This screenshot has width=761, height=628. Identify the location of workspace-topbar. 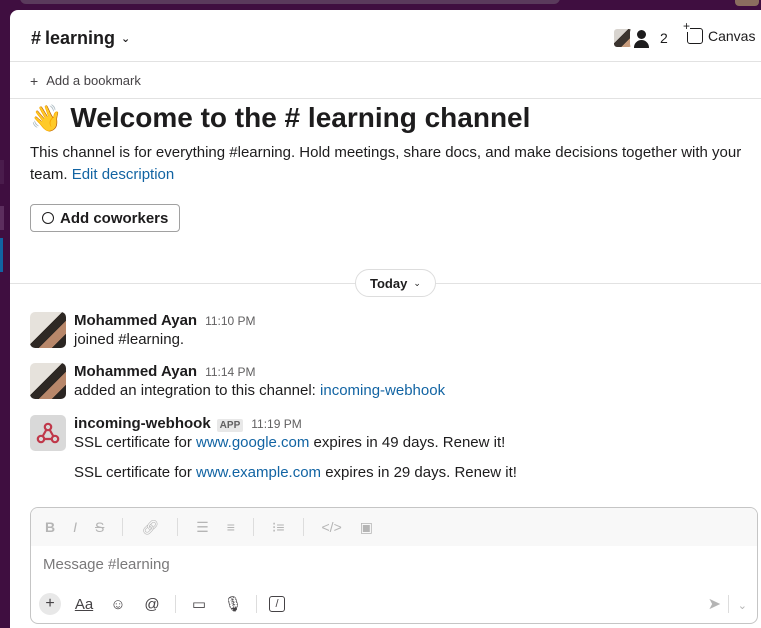
(380, 5).